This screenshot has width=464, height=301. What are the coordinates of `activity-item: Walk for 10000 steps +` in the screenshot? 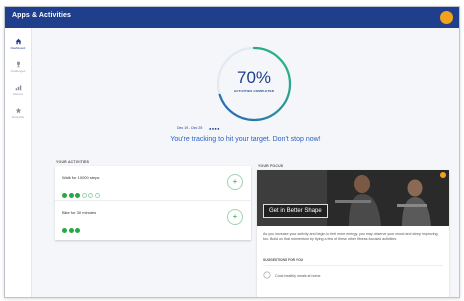 It's located at (153, 182).